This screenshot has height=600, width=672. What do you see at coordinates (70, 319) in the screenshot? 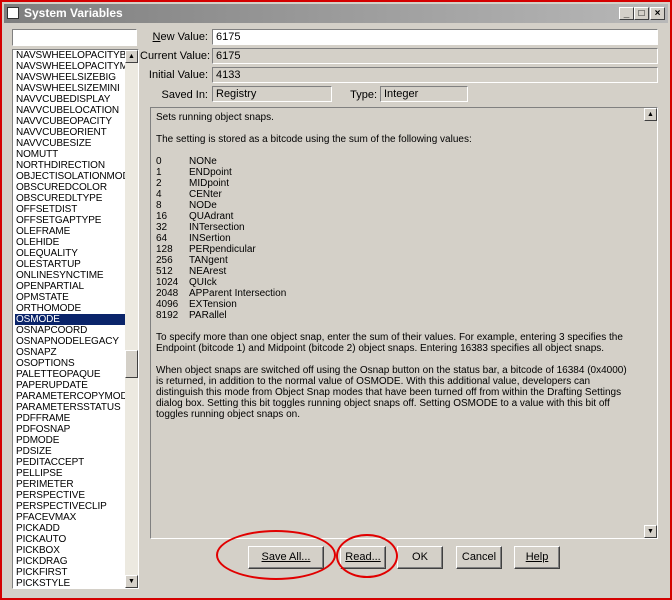
I see `list-item: OSMODE` at bounding box center [70, 319].